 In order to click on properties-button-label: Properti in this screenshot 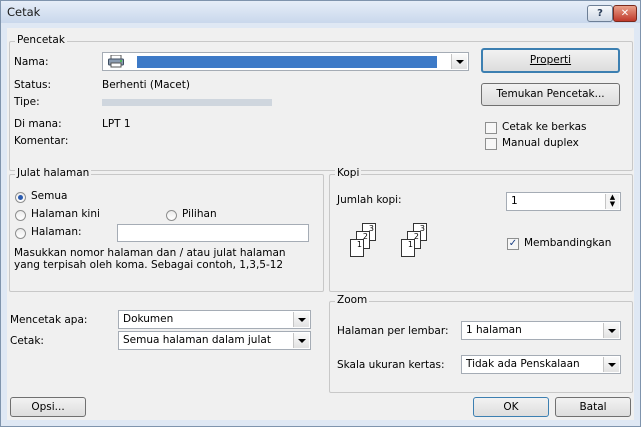, I will do `click(550, 60)`.